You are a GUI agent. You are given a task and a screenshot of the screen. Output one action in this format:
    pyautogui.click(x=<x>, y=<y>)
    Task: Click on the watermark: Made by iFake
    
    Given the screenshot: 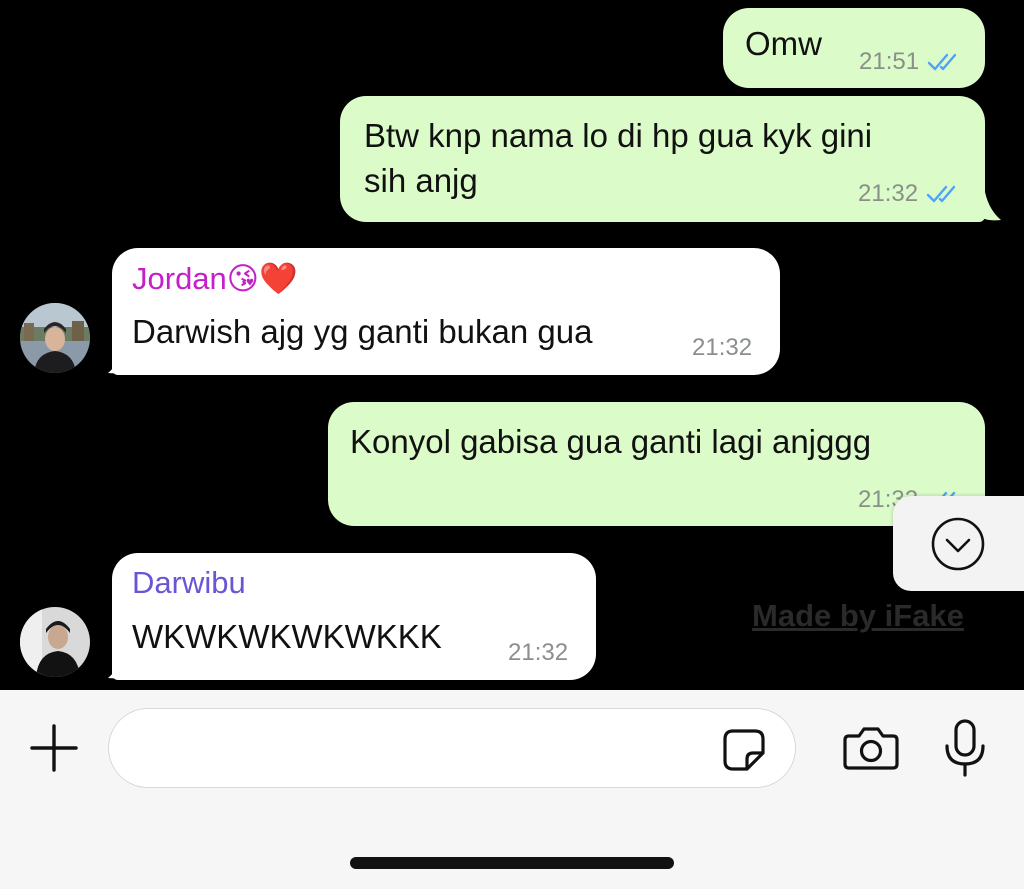 What is the action you would take?
    pyautogui.click(x=858, y=615)
    